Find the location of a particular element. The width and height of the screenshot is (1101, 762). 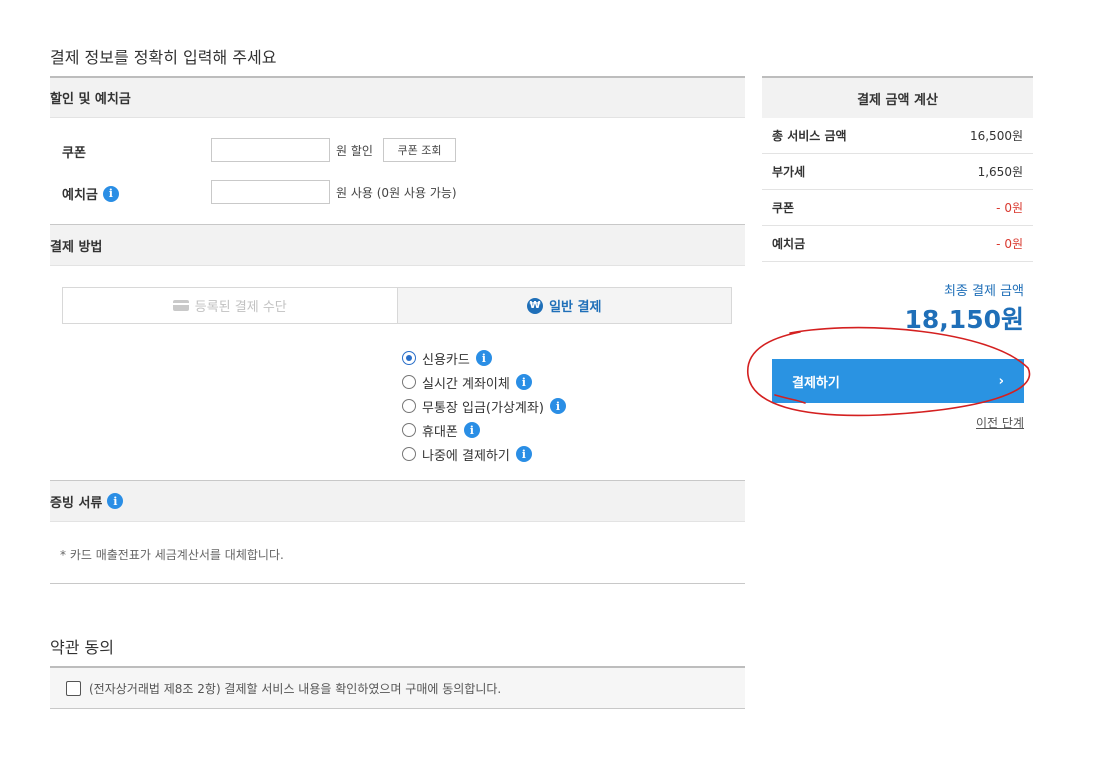

discount-section: 쿠폰 원 할인 쿠폰 조회 예치금 i 원 사용 (0원 사용 가능) is located at coordinates (397, 171).